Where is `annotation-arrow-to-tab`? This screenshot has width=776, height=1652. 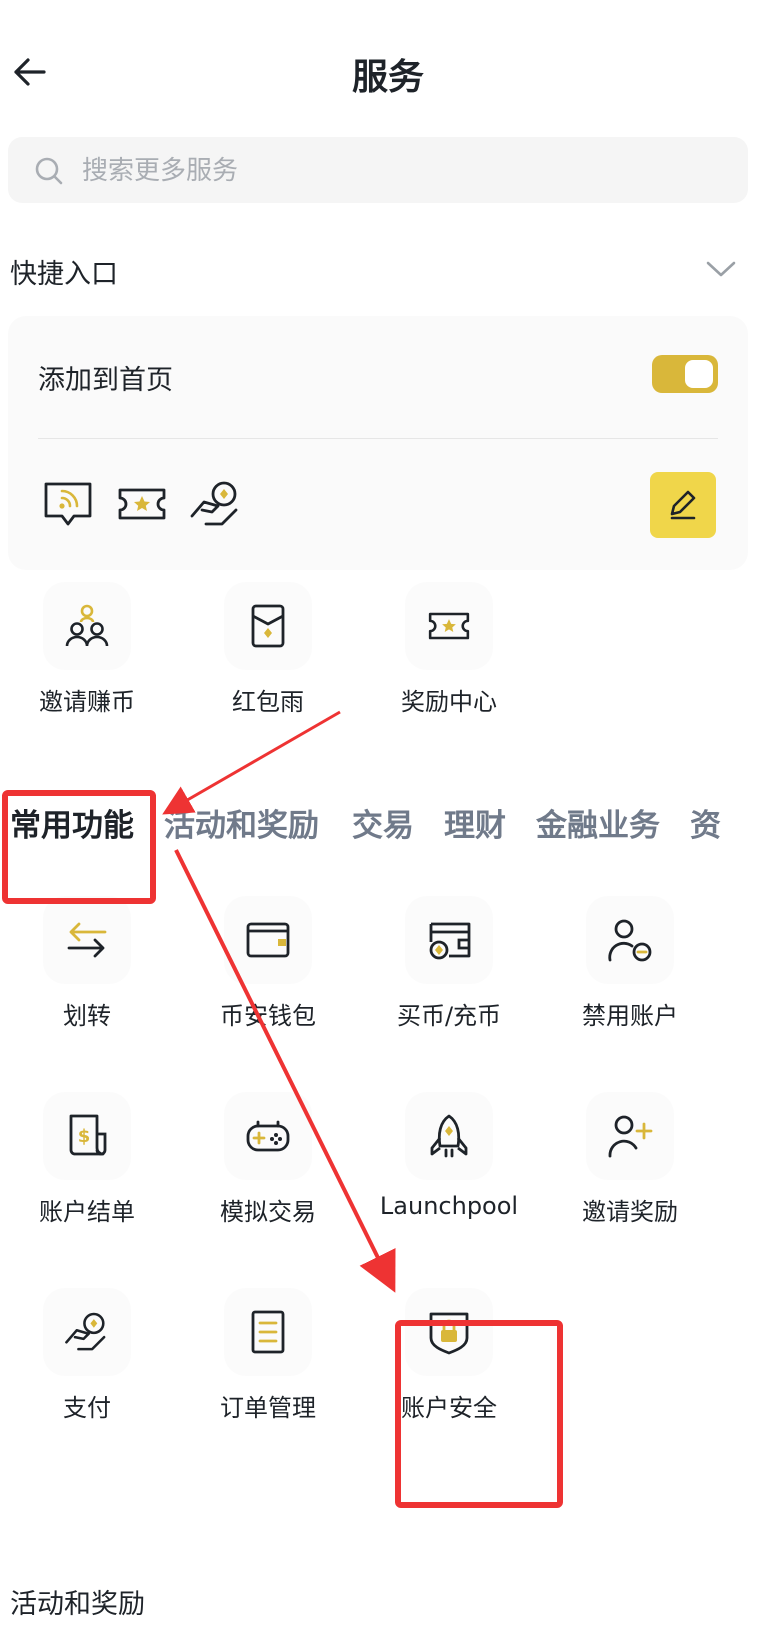 annotation-arrow-to-tab is located at coordinates (251, 762).